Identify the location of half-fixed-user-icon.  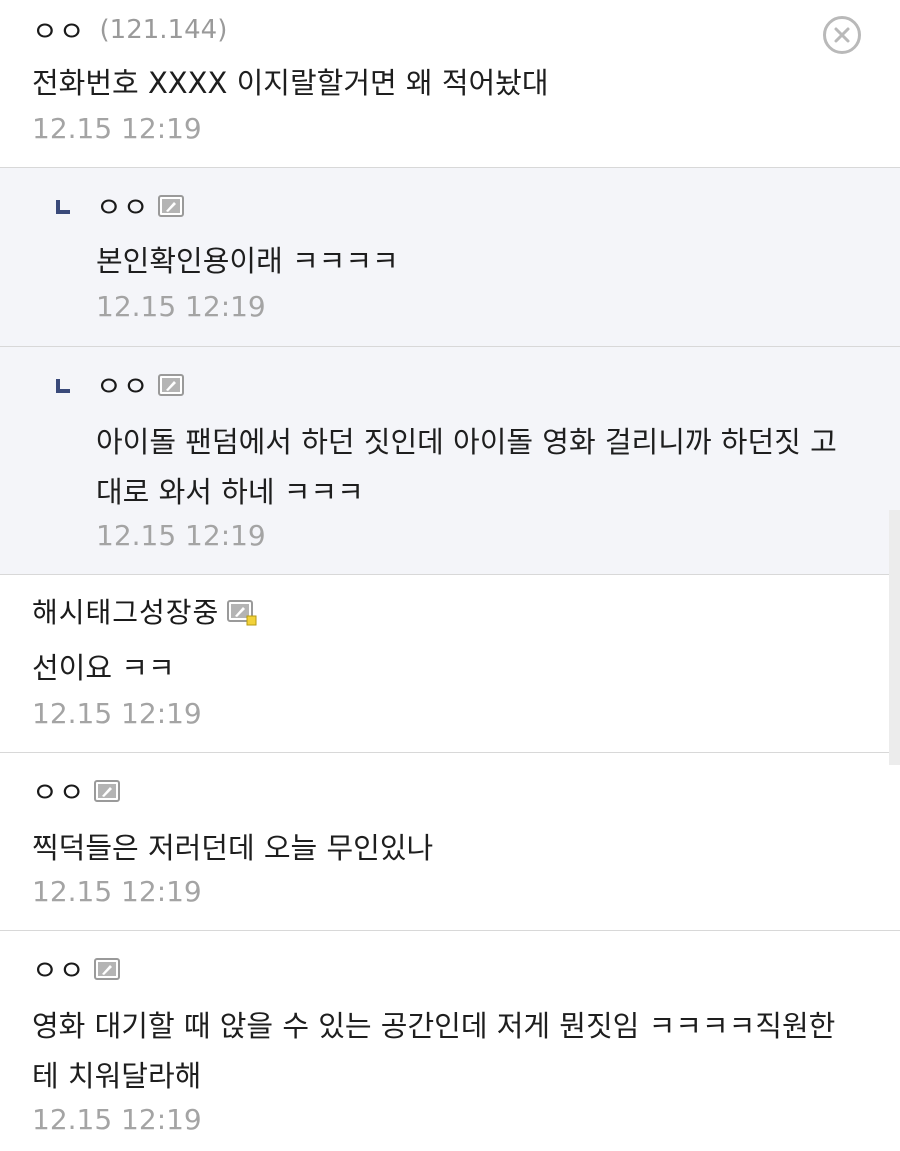
(242, 613).